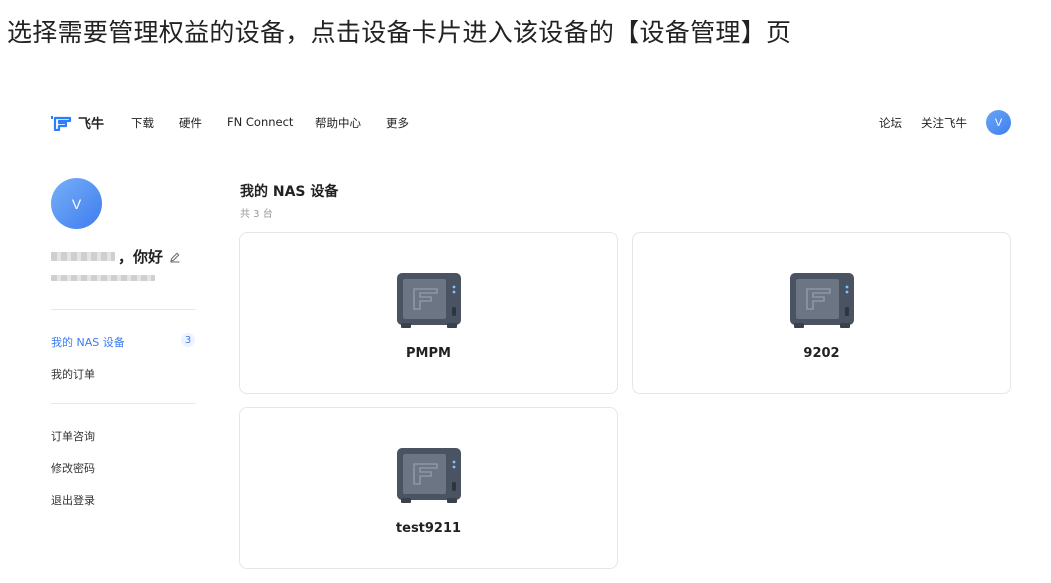 The image size is (1051, 583). I want to click on device-name: 9202, so click(821, 353).